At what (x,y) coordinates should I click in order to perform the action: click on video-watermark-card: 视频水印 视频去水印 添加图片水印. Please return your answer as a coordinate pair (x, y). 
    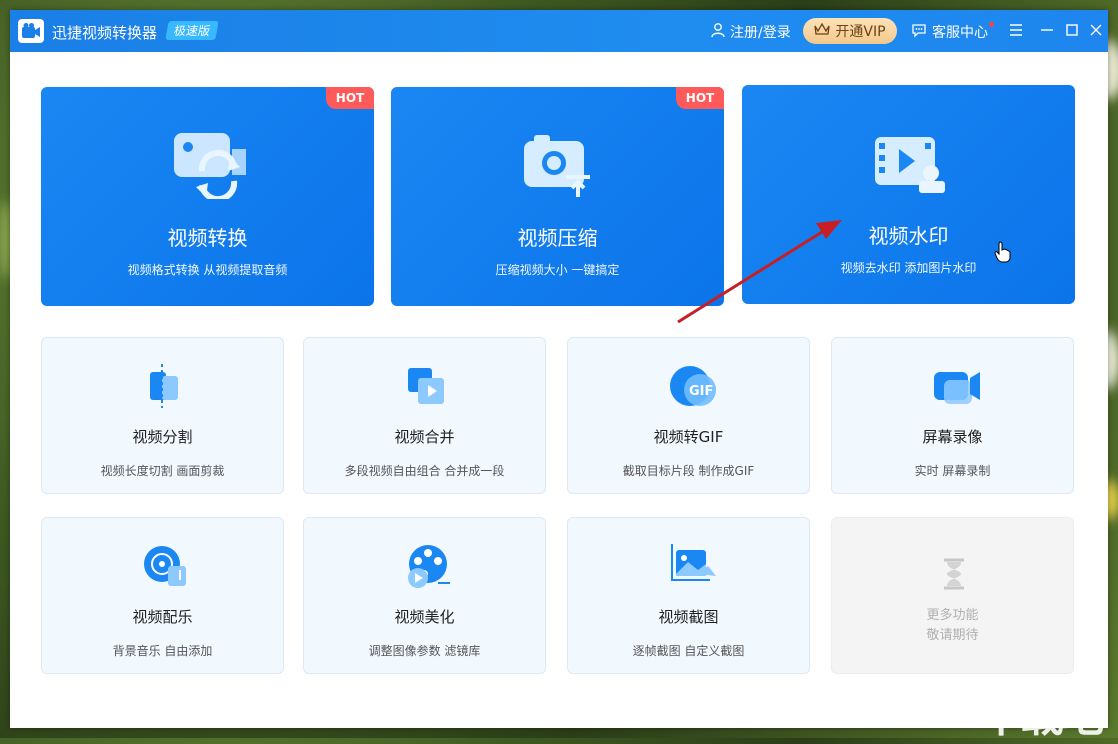
    Looking at the image, I should click on (908, 194).